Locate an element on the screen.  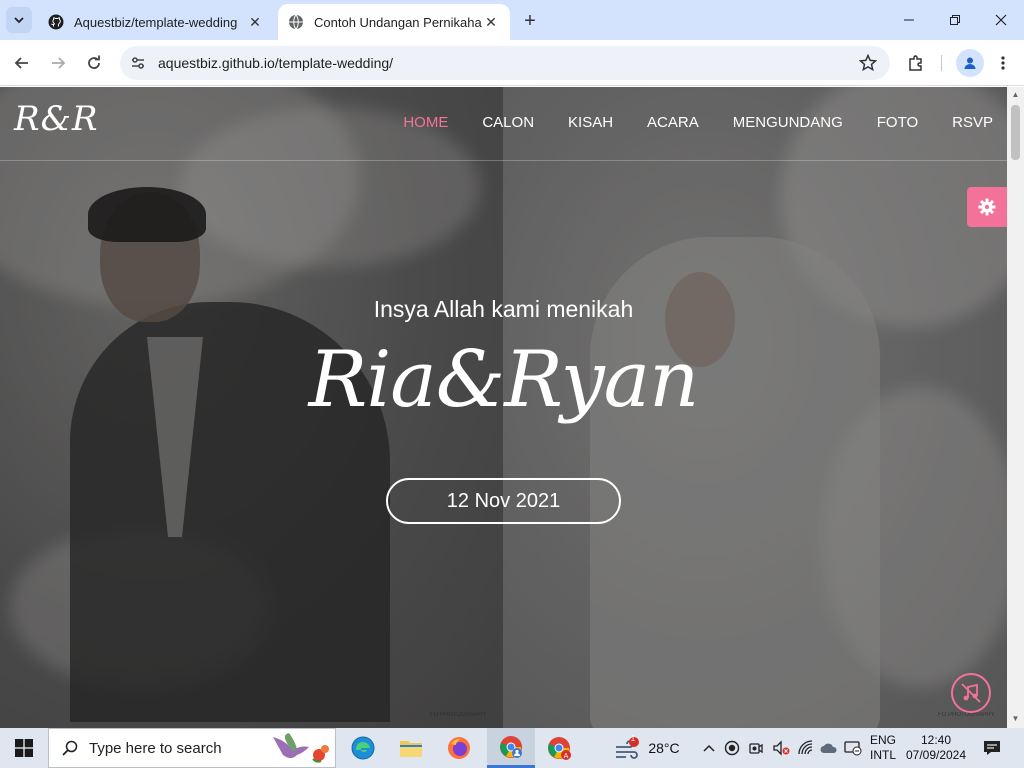
minimize-icon is located at coordinates (909, 20).